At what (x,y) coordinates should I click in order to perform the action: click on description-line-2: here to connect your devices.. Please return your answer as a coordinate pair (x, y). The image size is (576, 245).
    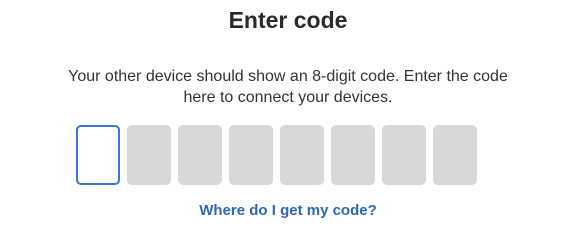
    Looking at the image, I should click on (288, 97).